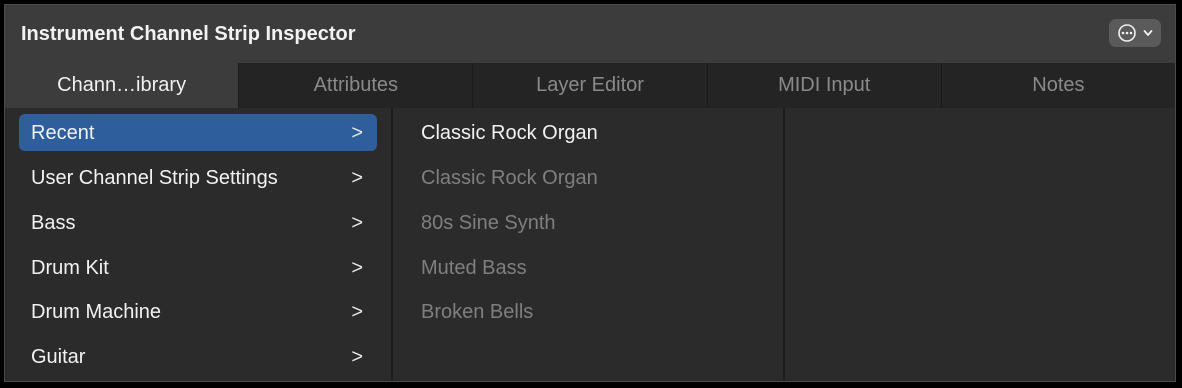 The width and height of the screenshot is (1182, 388). Describe the element at coordinates (63, 133) in the screenshot. I see `category-label: Recent` at that location.